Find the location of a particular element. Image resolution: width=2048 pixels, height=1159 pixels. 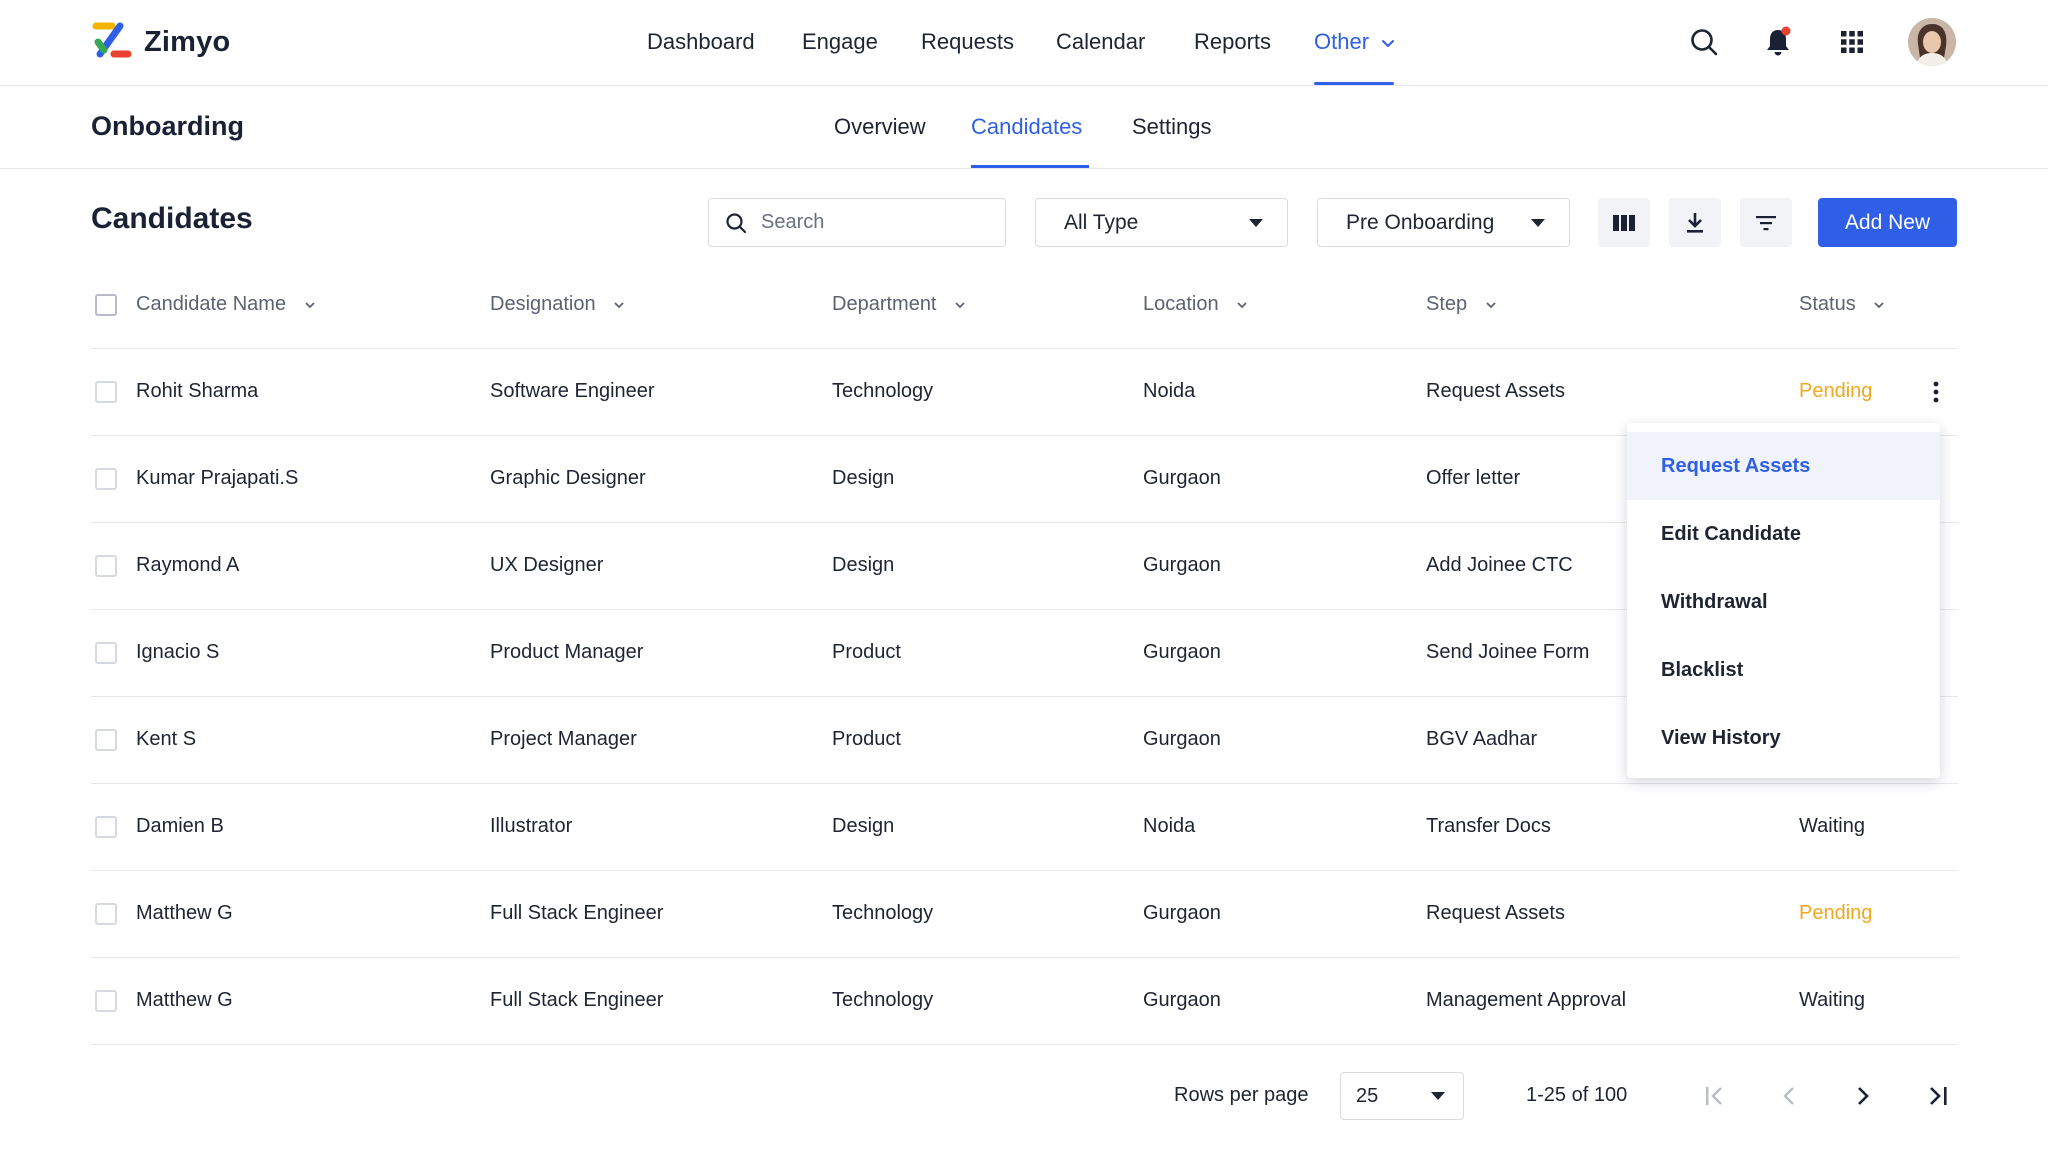

tab-candidates: Candidates is located at coordinates (1026, 127).